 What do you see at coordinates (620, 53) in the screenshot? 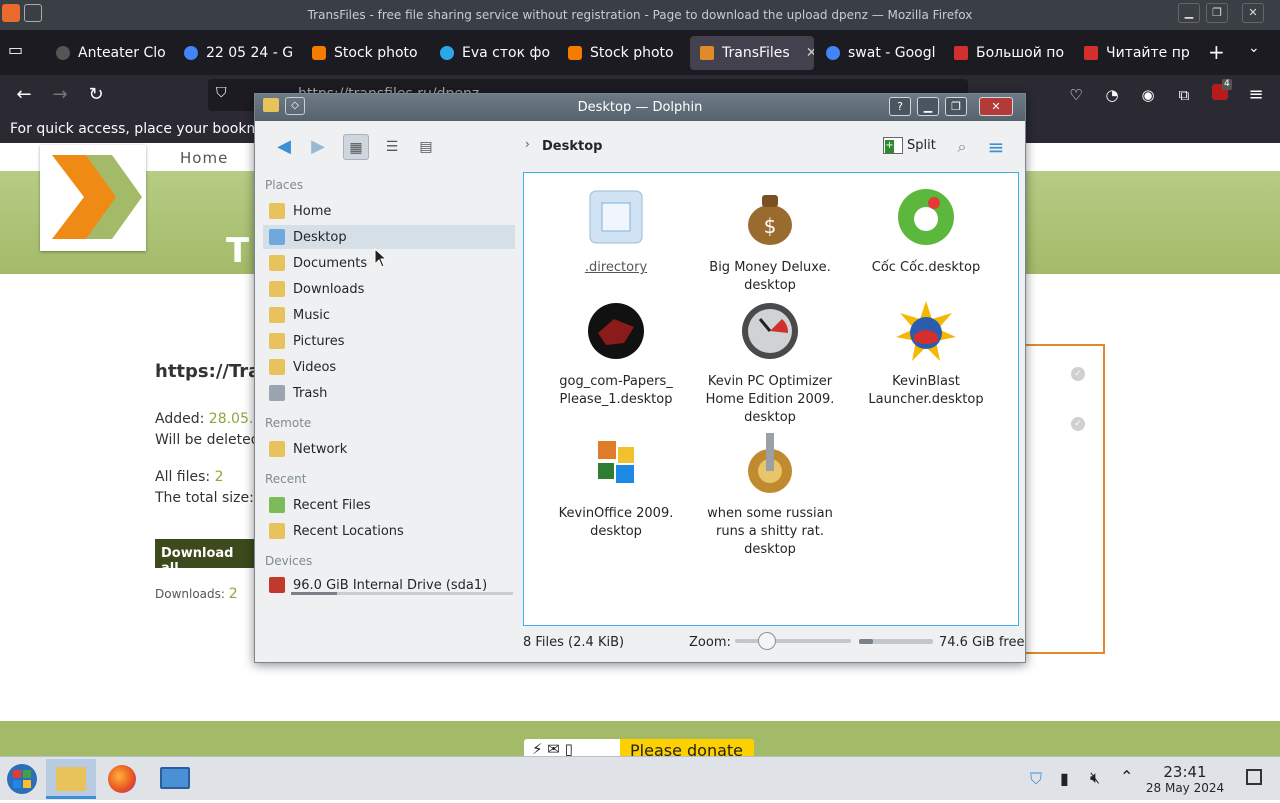
I see `tab-stock-photo-2: Stock photo` at bounding box center [620, 53].